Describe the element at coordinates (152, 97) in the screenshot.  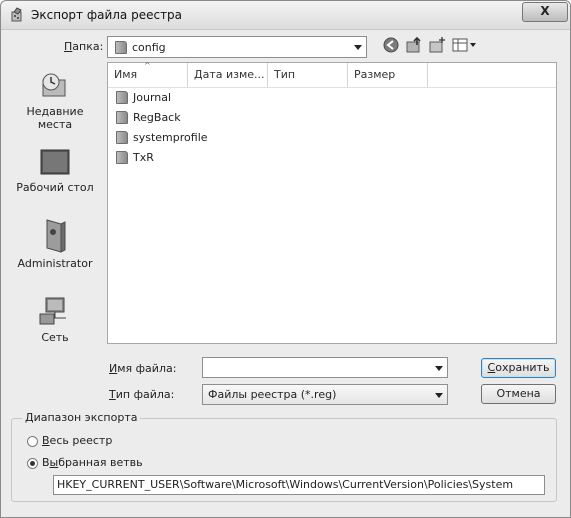
I see `file-name: Journal` at that location.